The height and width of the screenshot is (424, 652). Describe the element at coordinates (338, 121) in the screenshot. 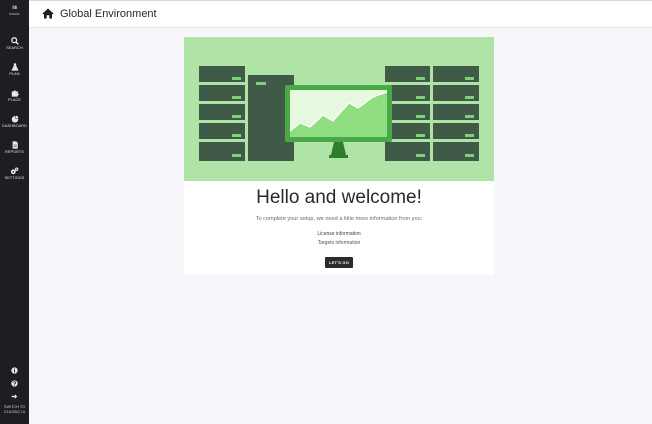

I see `monitor-with-chart` at that location.